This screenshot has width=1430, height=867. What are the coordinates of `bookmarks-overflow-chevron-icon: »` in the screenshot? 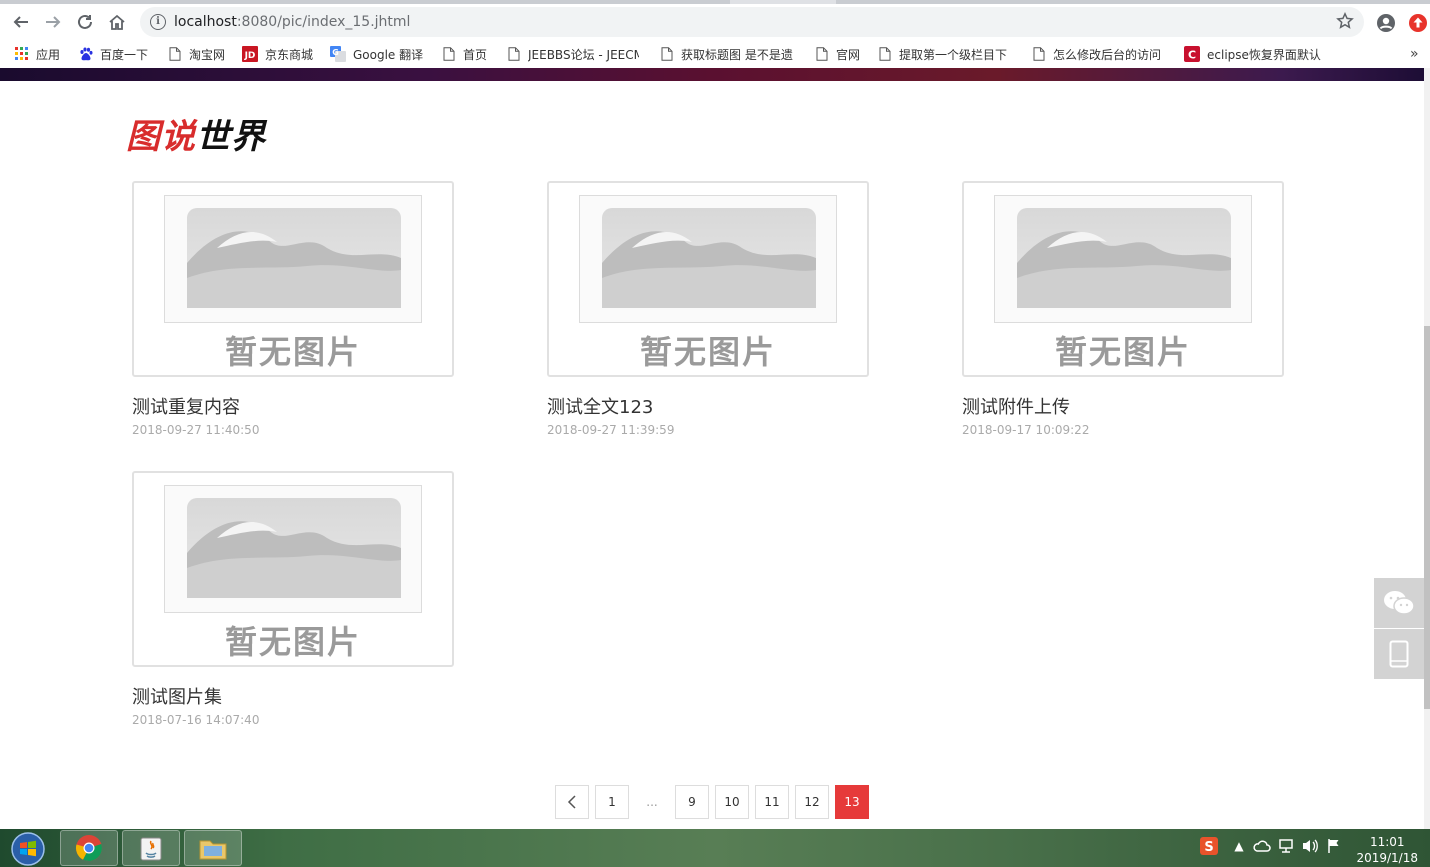 It's located at (1414, 54).